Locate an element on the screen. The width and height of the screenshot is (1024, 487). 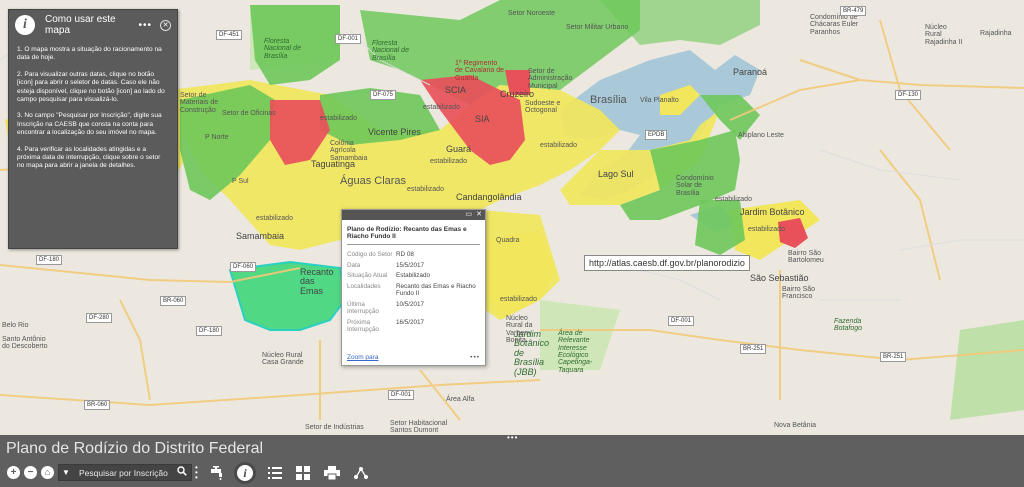
map-label: Núcleo Rural Rajadinha II is located at coordinates (944, 35).